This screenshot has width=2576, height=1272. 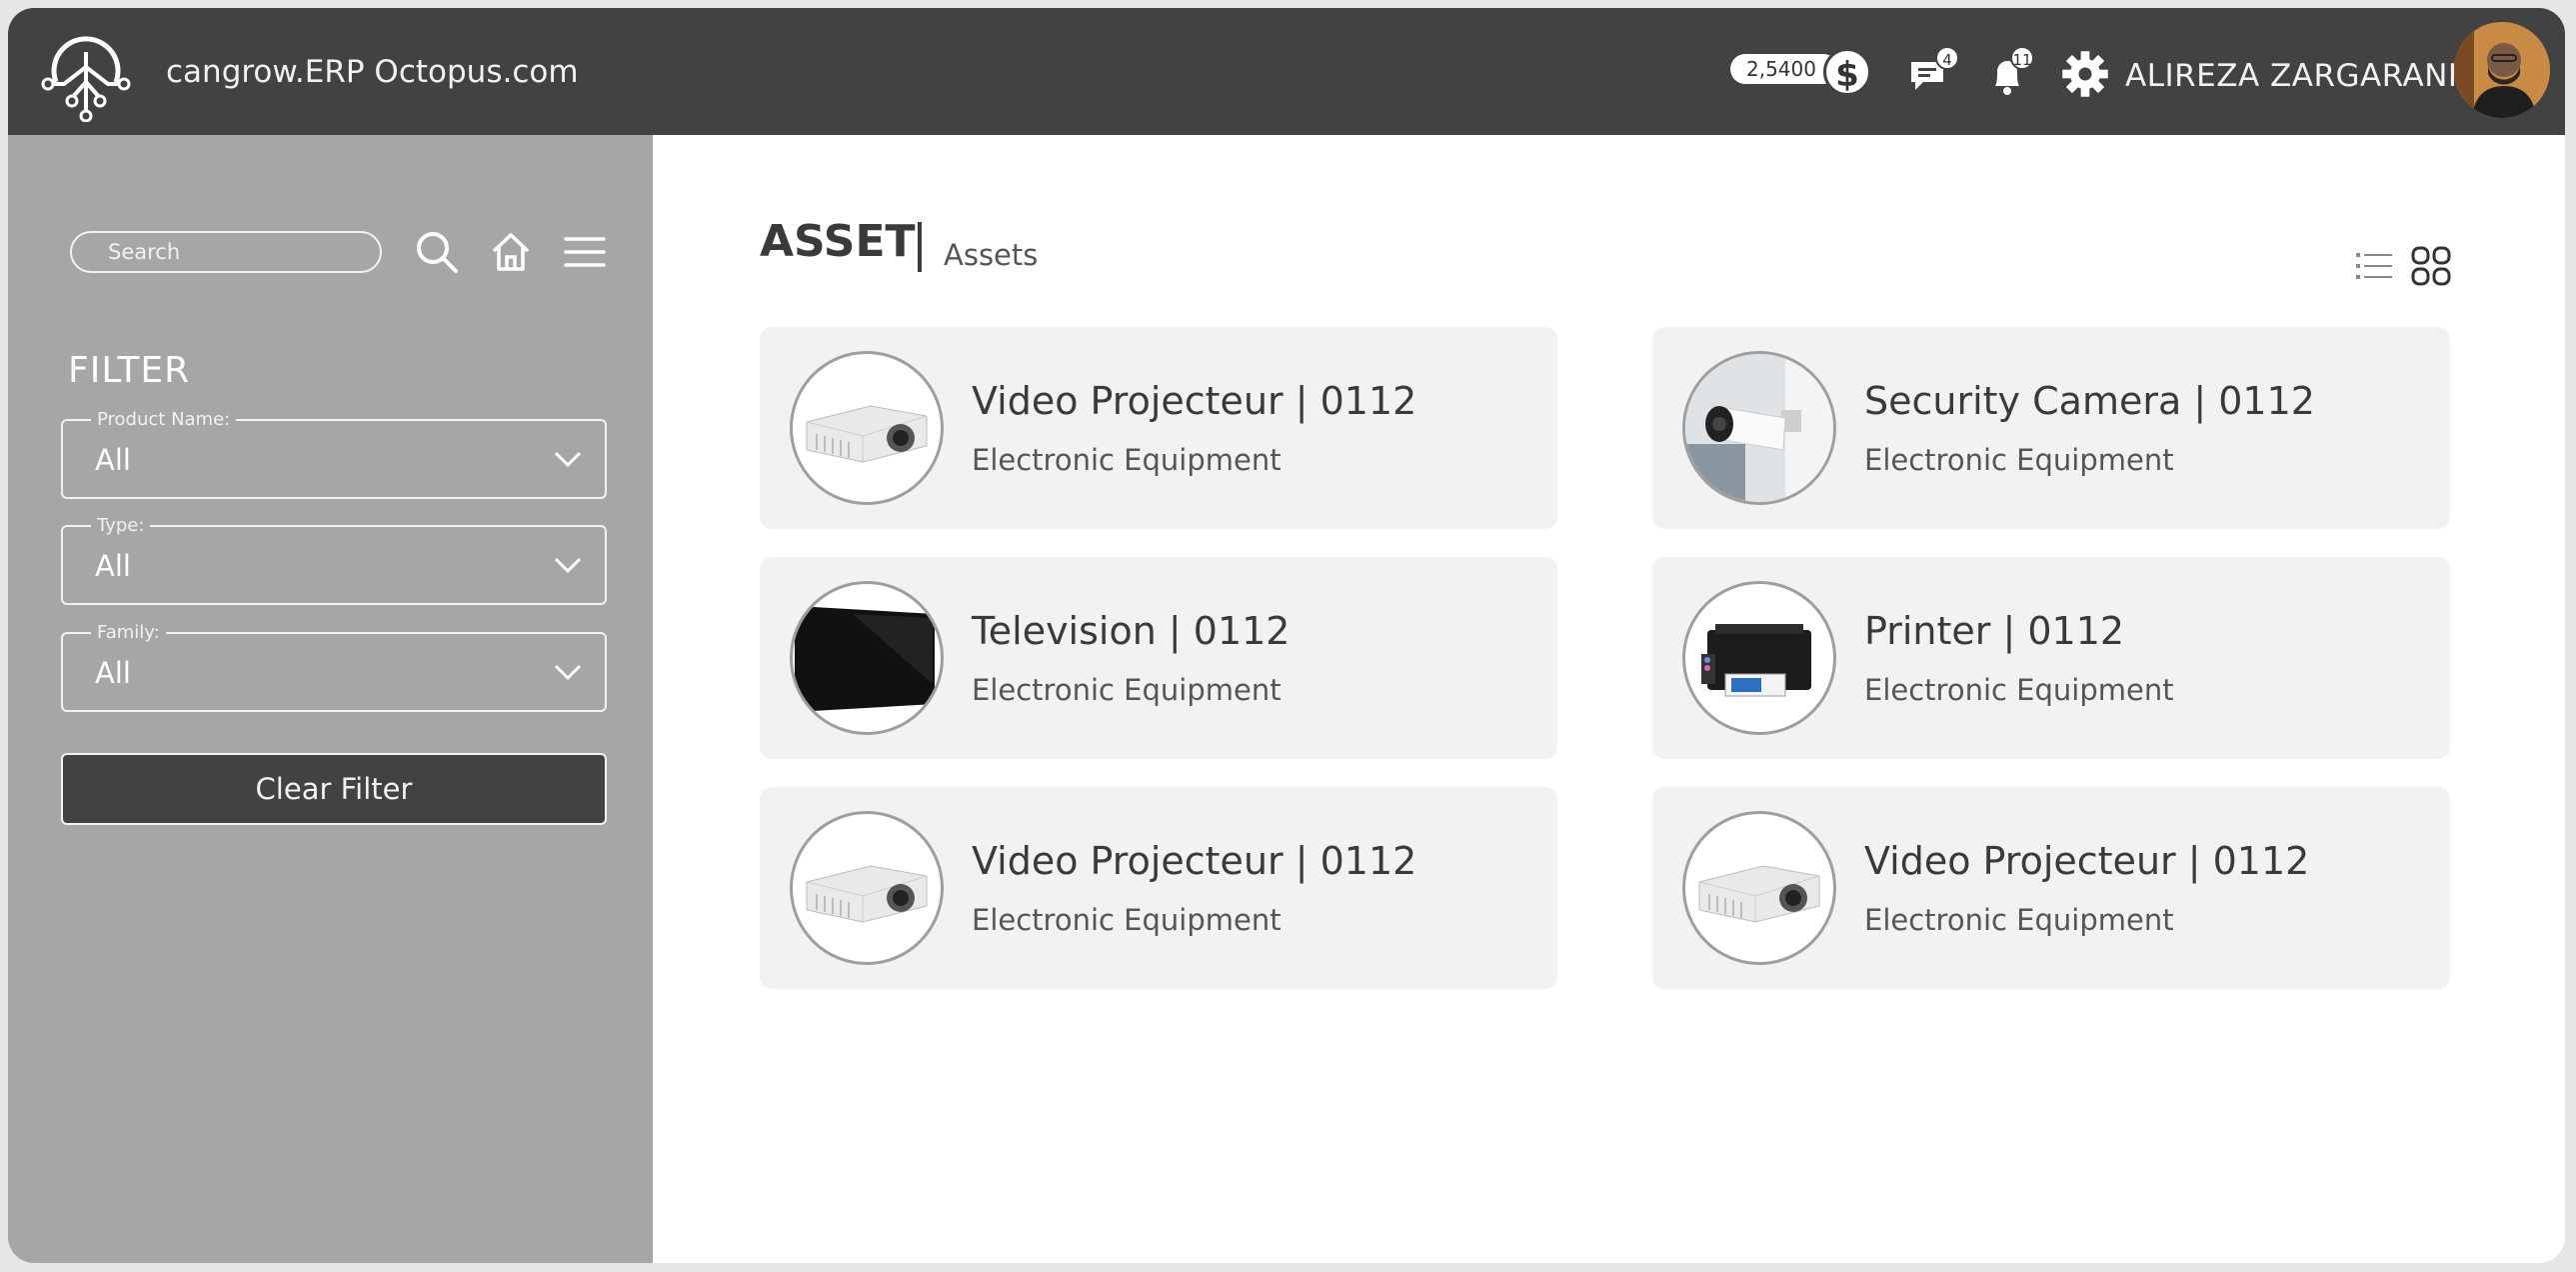 I want to click on title-divider, so click(x=920, y=247).